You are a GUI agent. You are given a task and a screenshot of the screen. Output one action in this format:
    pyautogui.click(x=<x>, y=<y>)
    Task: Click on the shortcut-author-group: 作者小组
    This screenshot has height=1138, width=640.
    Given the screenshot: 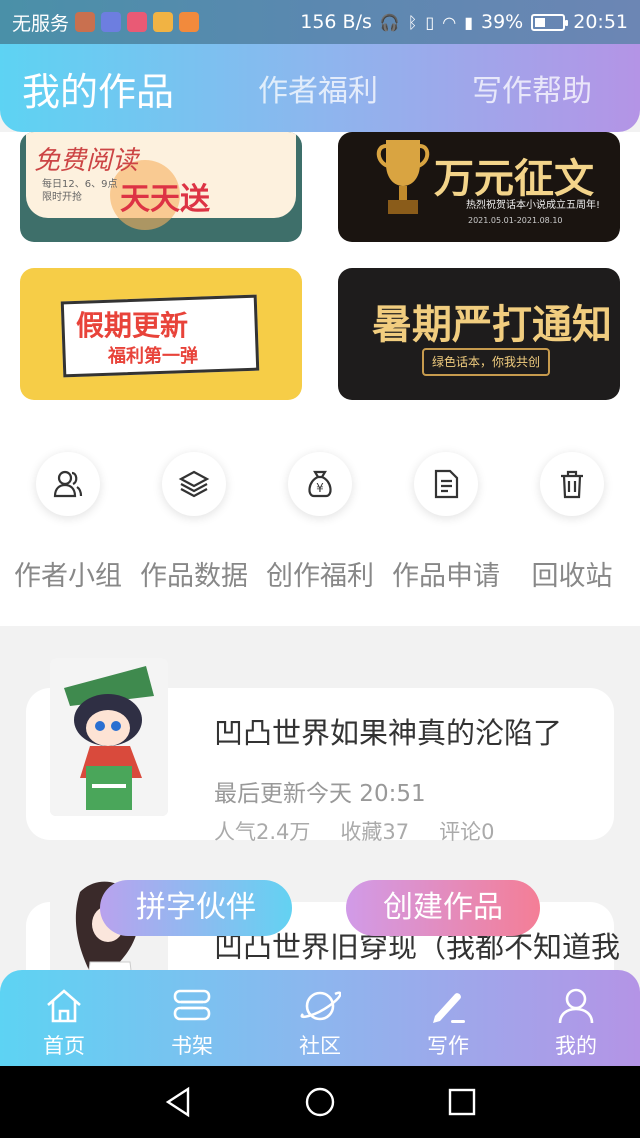 What is the action you would take?
    pyautogui.click(x=68, y=522)
    